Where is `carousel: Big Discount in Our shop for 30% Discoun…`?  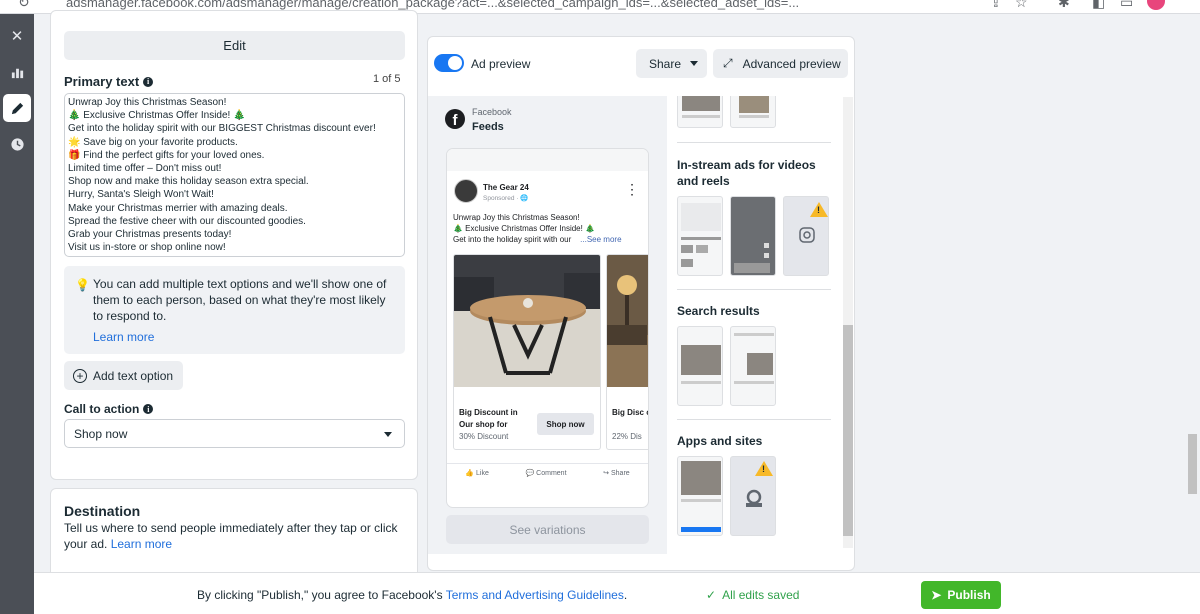
carousel: Big Discount in Our shop for 30% Discoun… is located at coordinates (550, 352).